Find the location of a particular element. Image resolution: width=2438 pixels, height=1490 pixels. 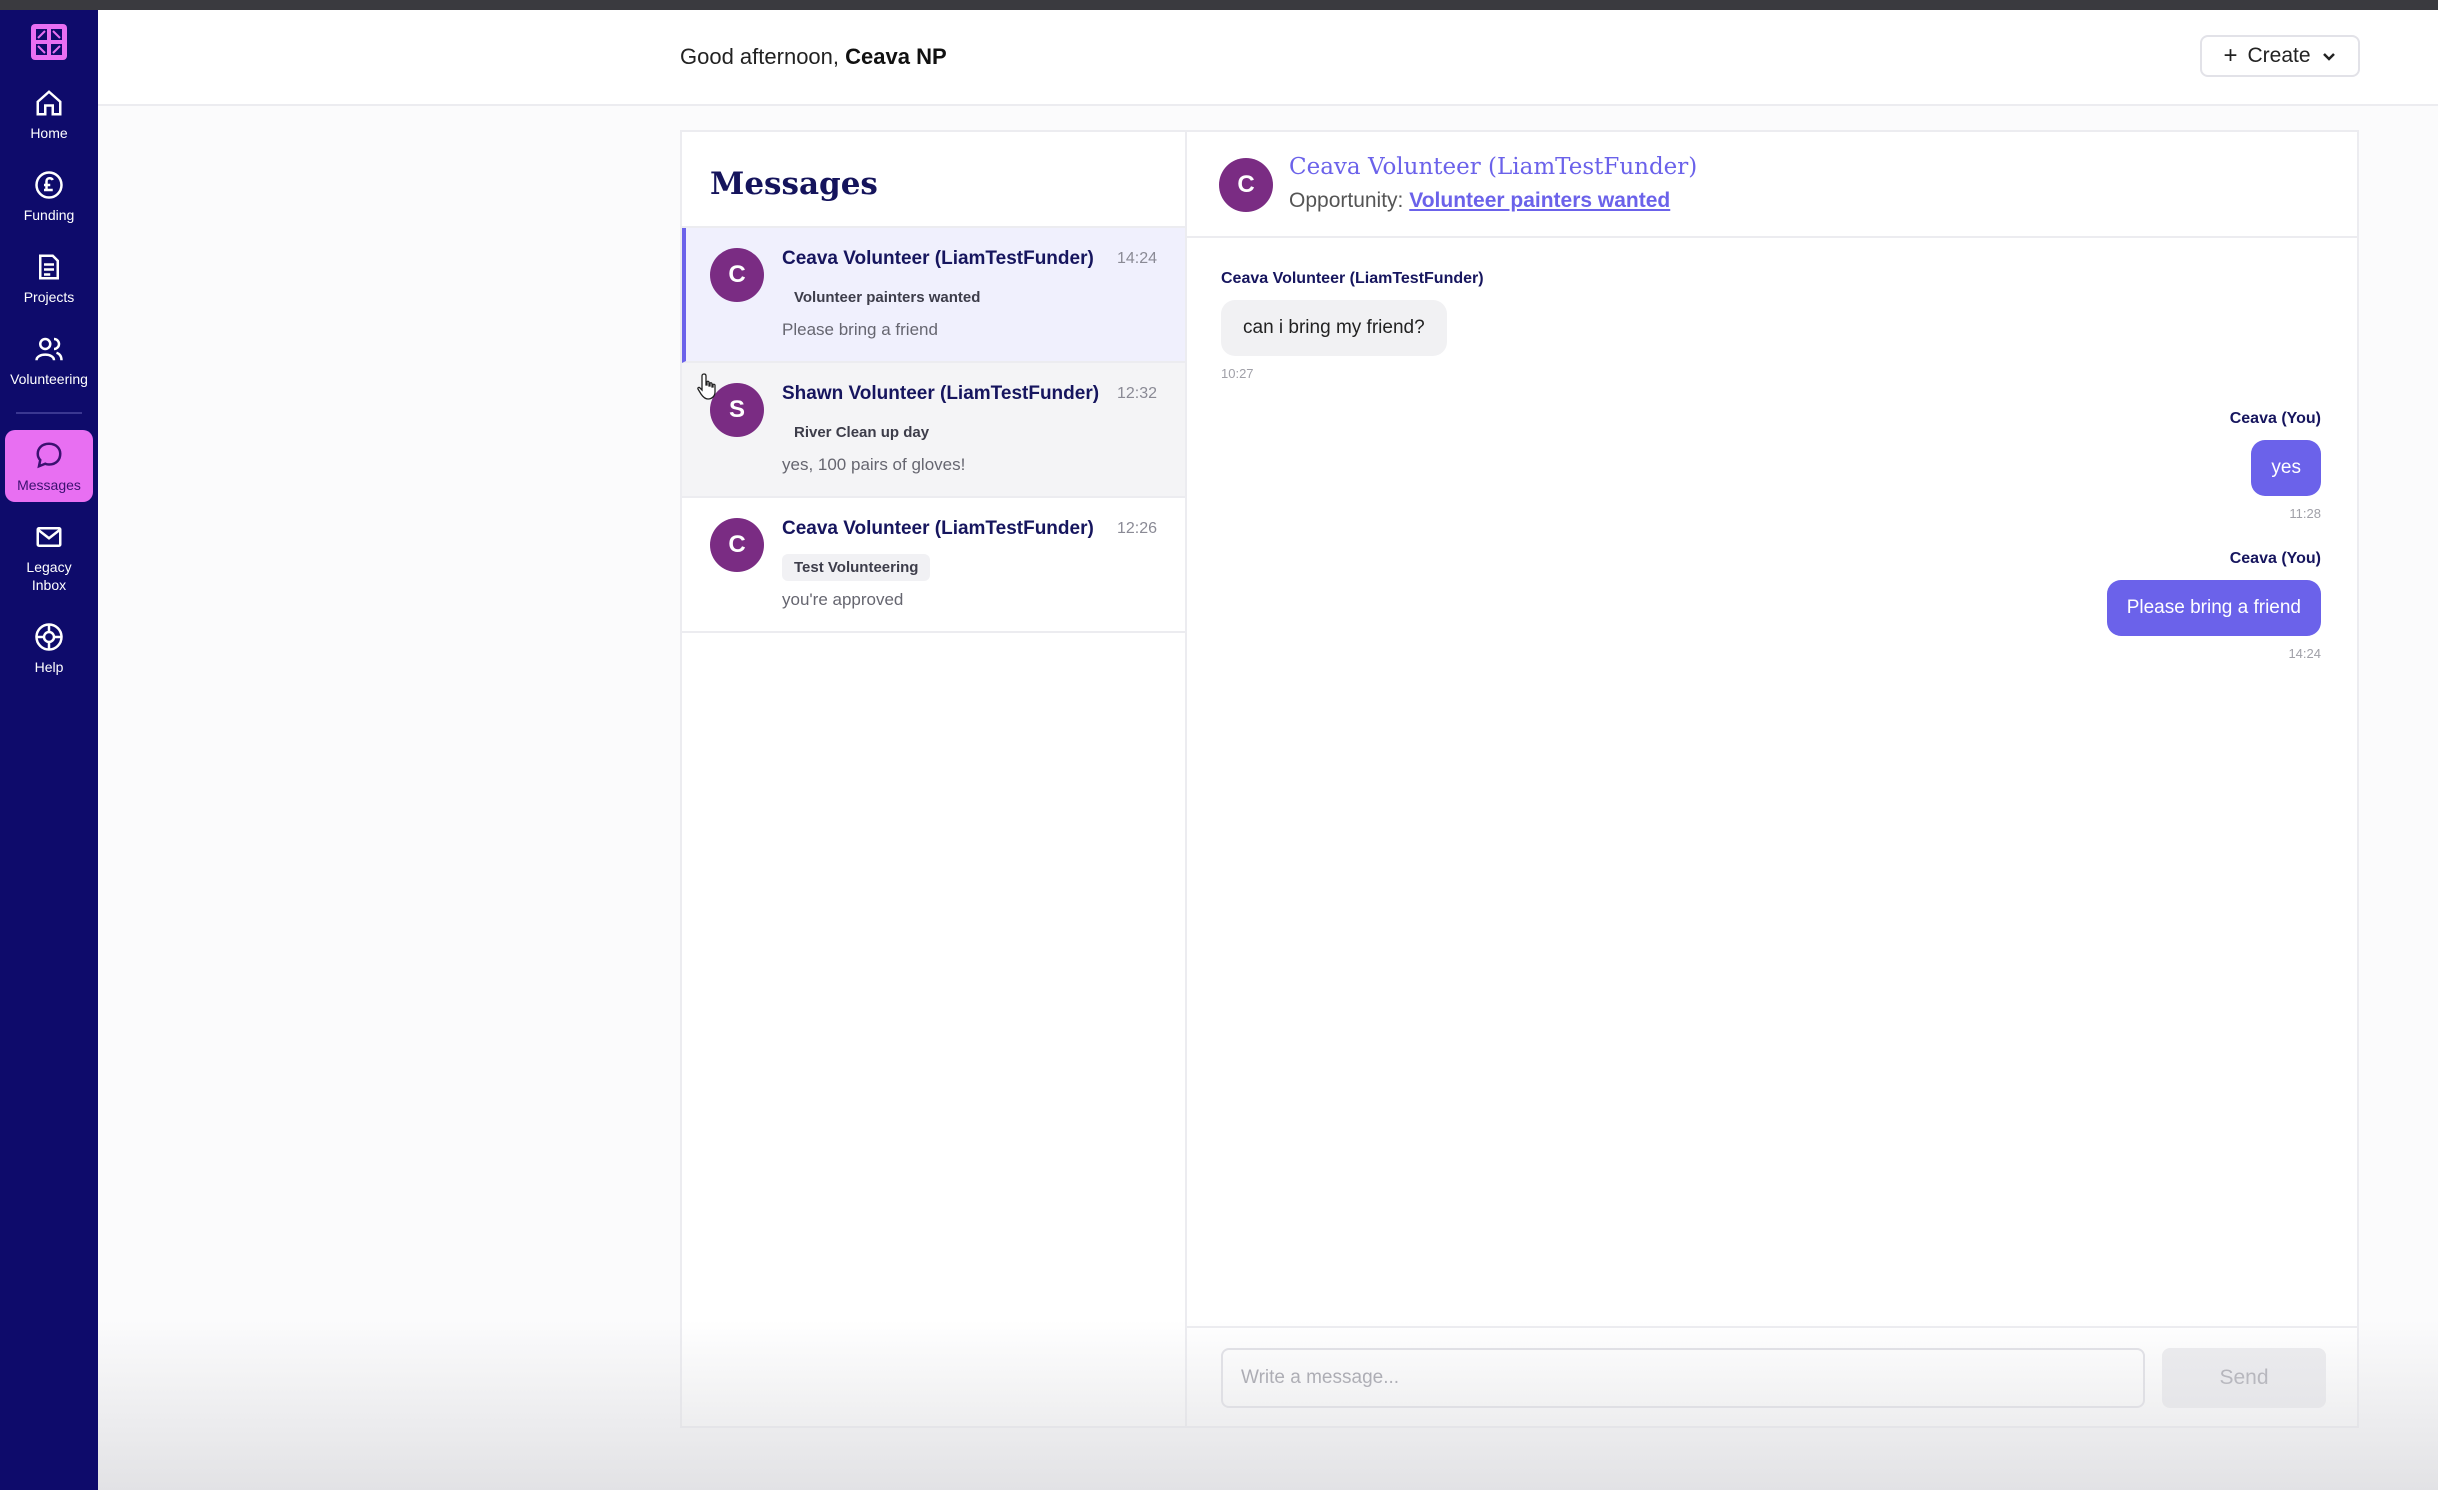

document-icon is located at coordinates (49, 267).